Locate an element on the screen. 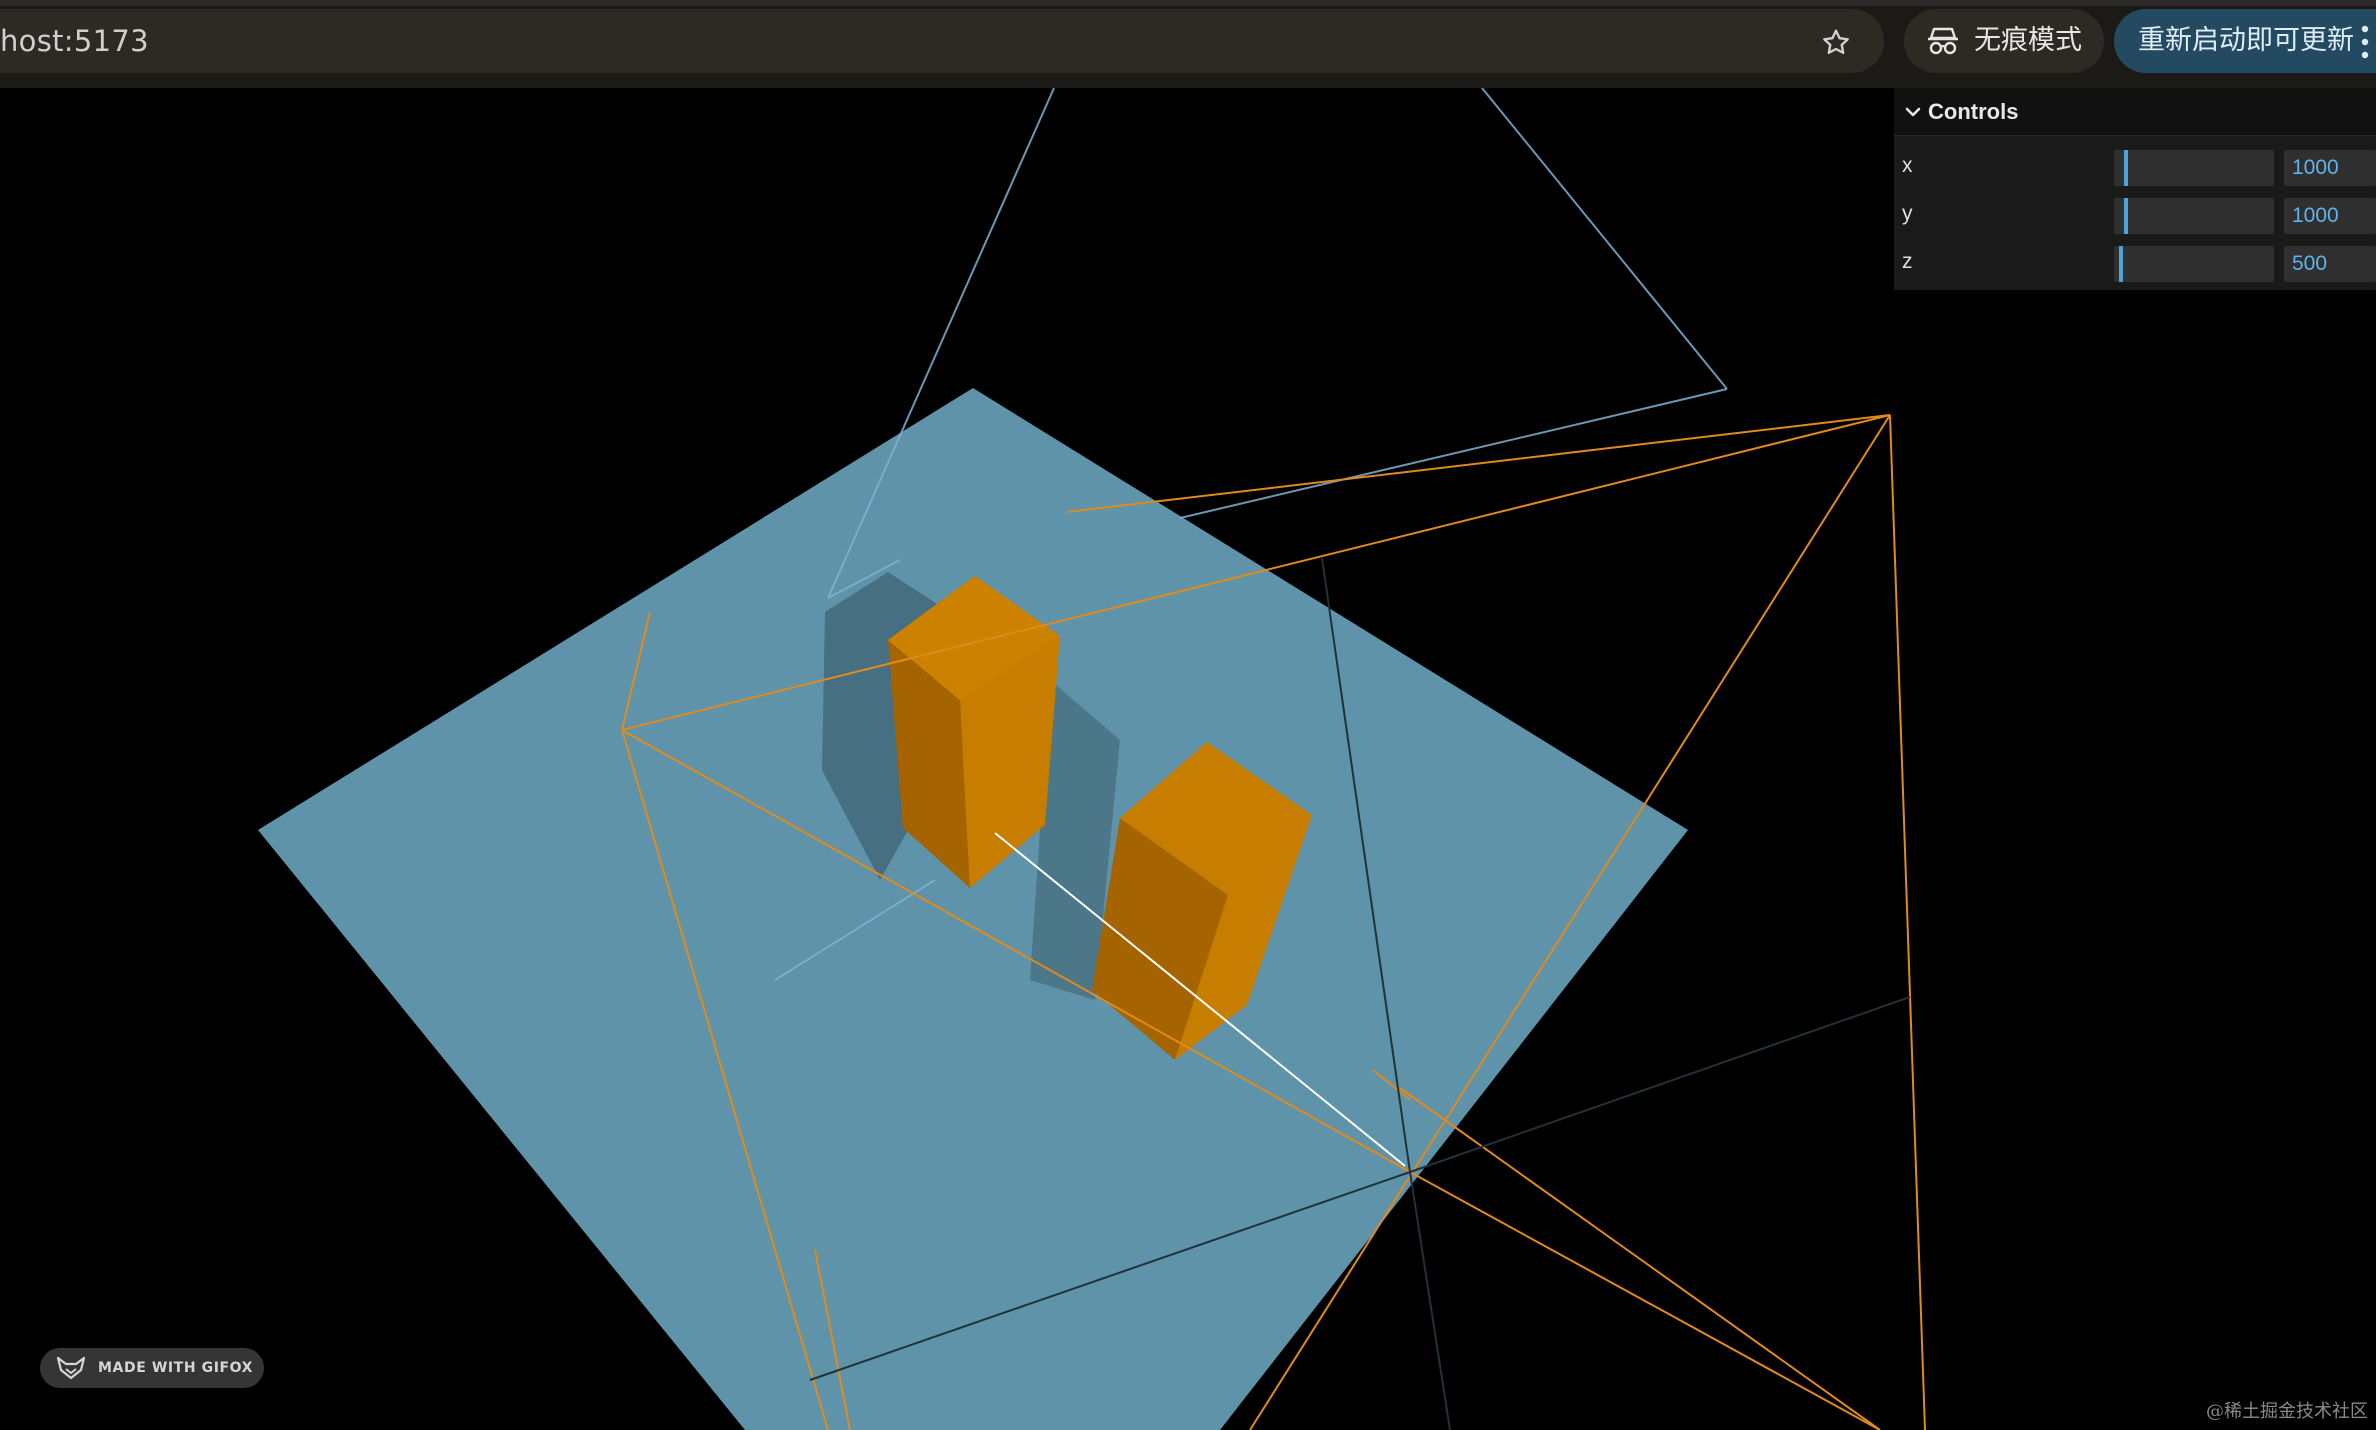  control-label-y: y is located at coordinates (1907, 213).